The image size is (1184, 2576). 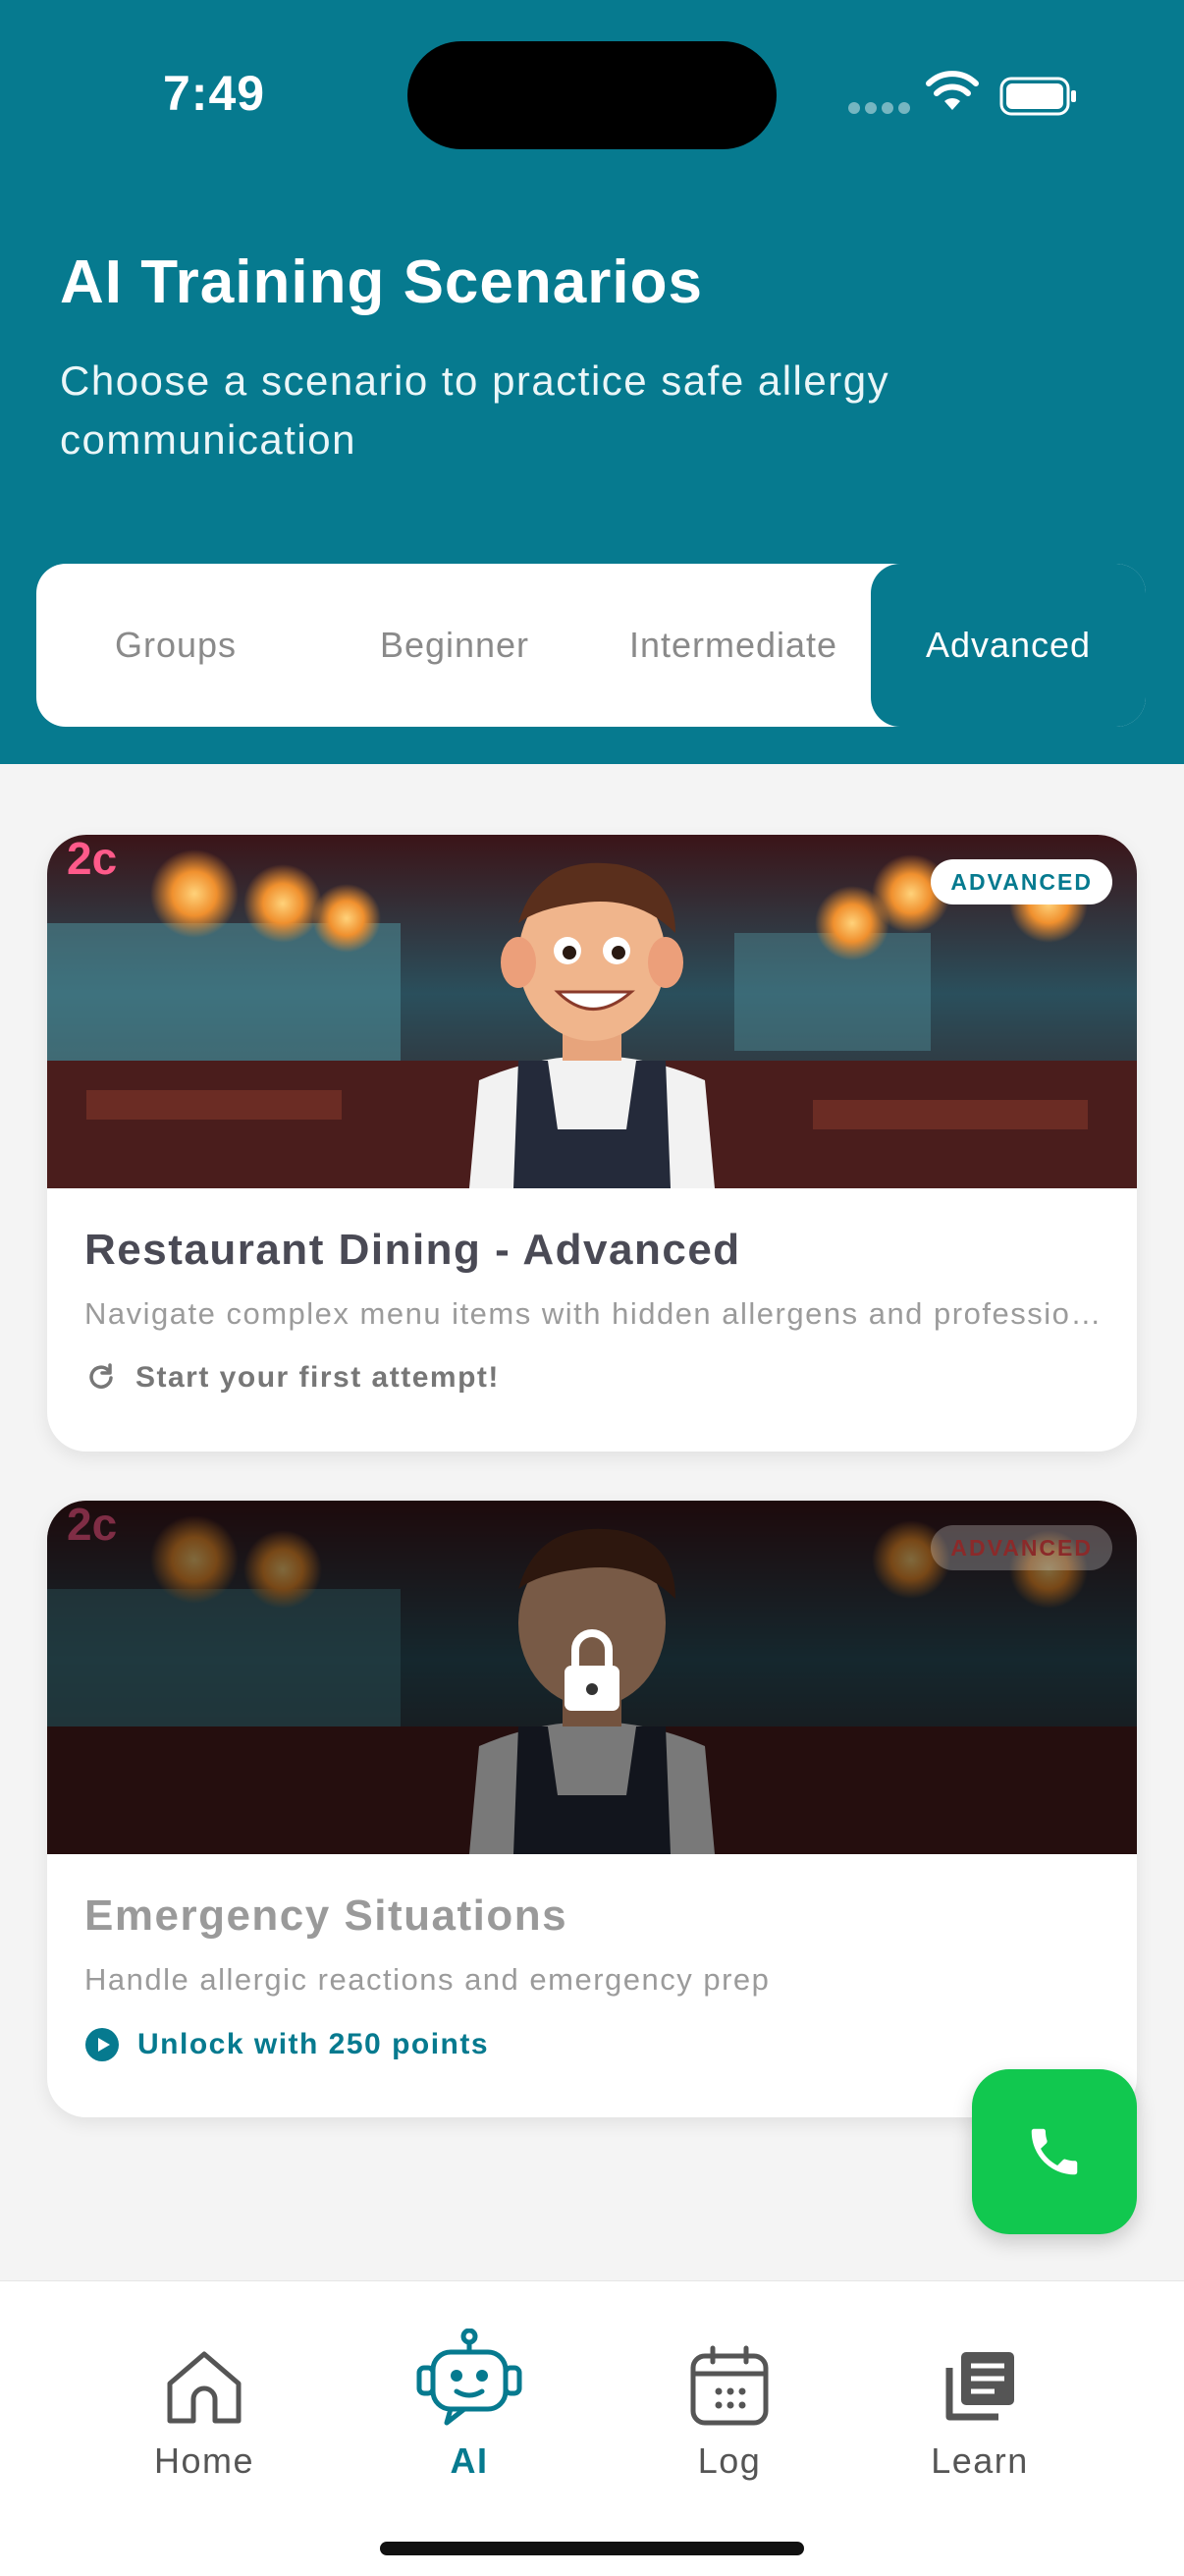 I want to click on retry-icon, so click(x=101, y=1376).